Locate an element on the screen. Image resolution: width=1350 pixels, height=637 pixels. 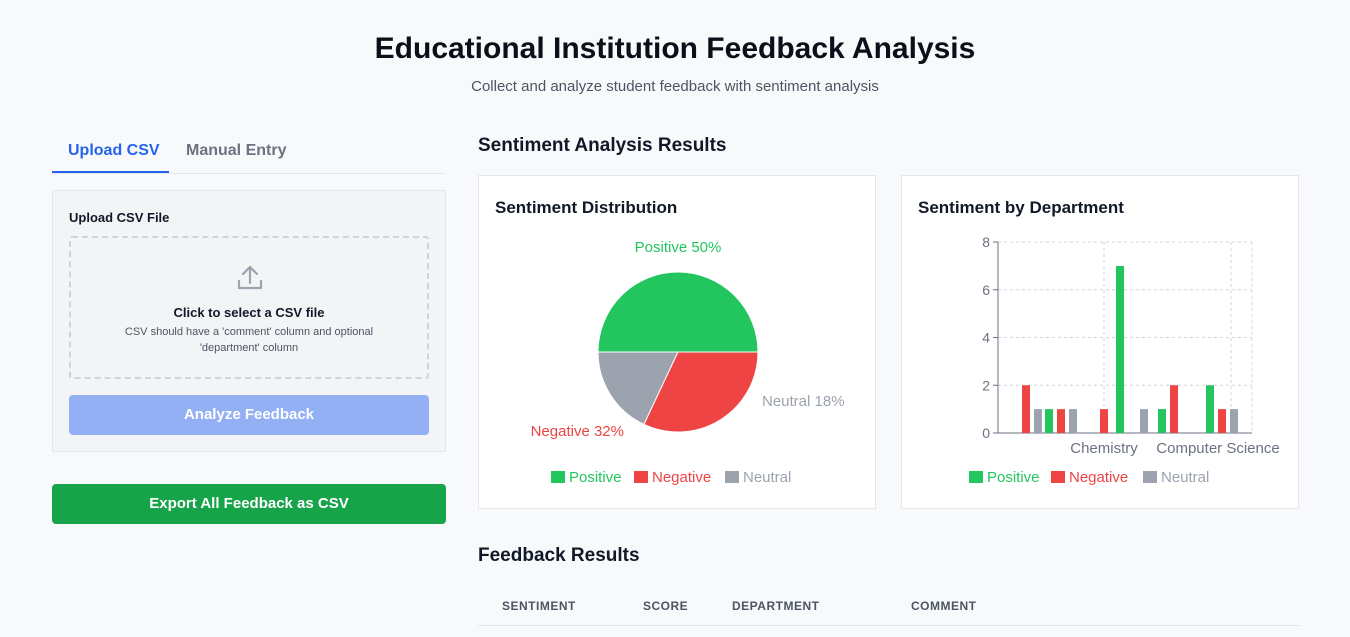
pie-label-positive: Positive 50% is located at coordinates (678, 247).